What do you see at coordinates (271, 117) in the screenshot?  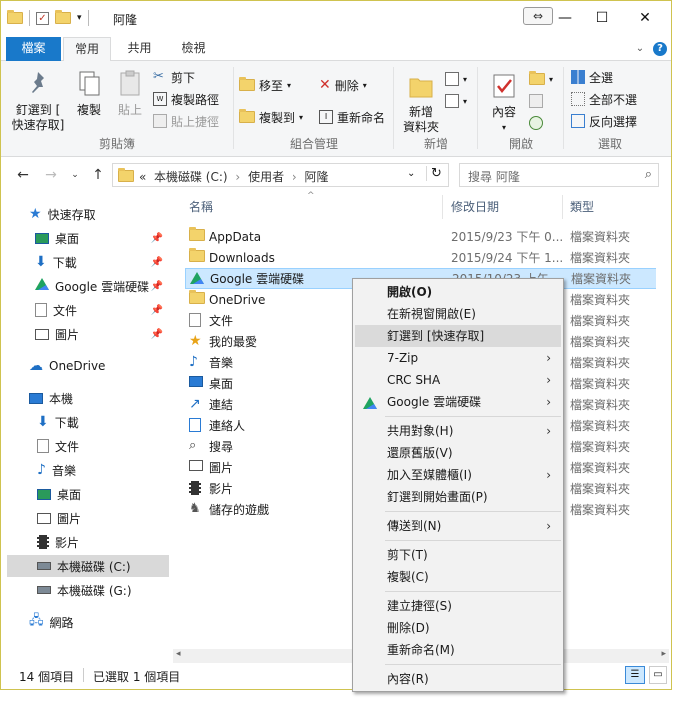 I see `copy-to-button: 複製到 ▾` at bounding box center [271, 117].